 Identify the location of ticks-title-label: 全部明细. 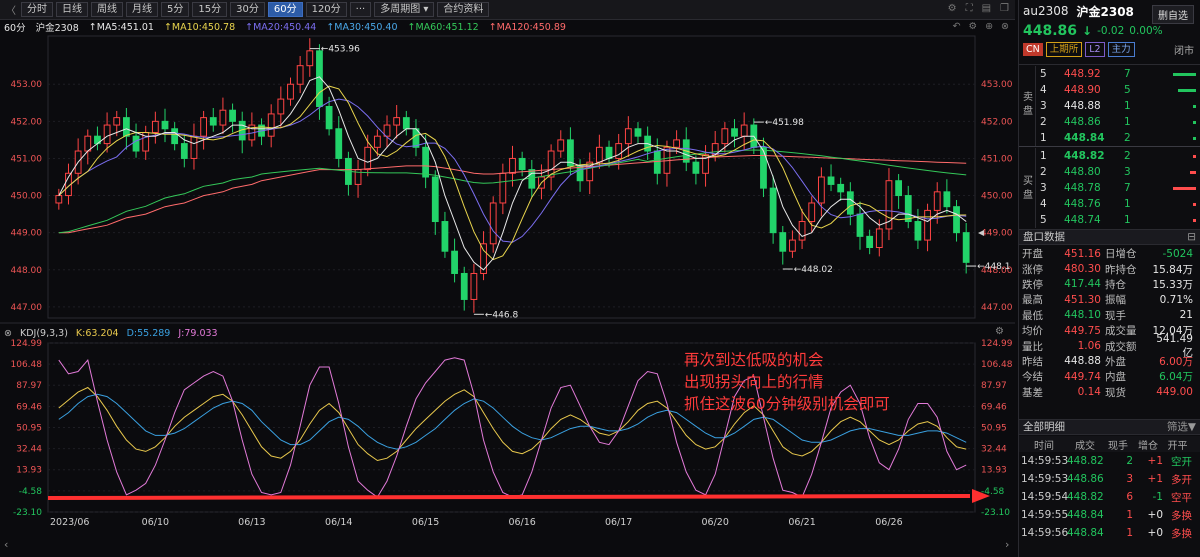
(1044, 427).